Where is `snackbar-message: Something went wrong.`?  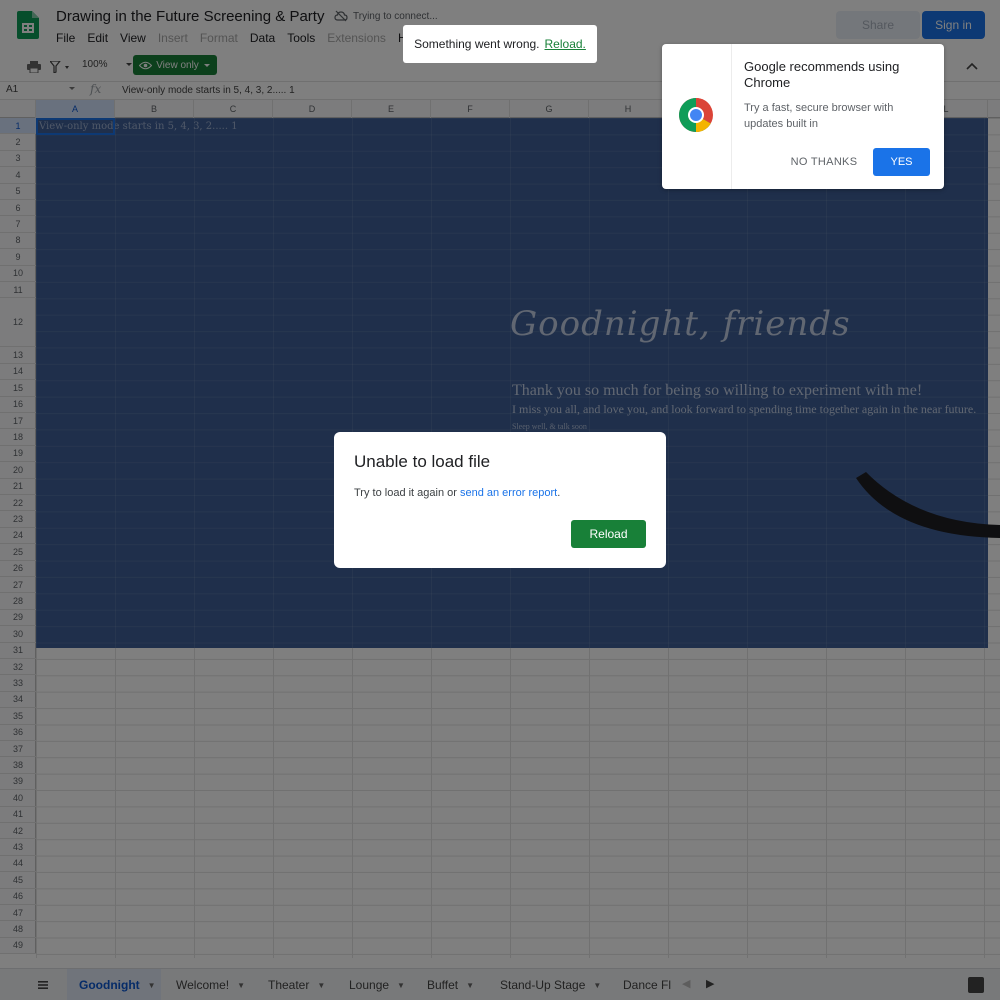 snackbar-message: Something went wrong. is located at coordinates (477, 44).